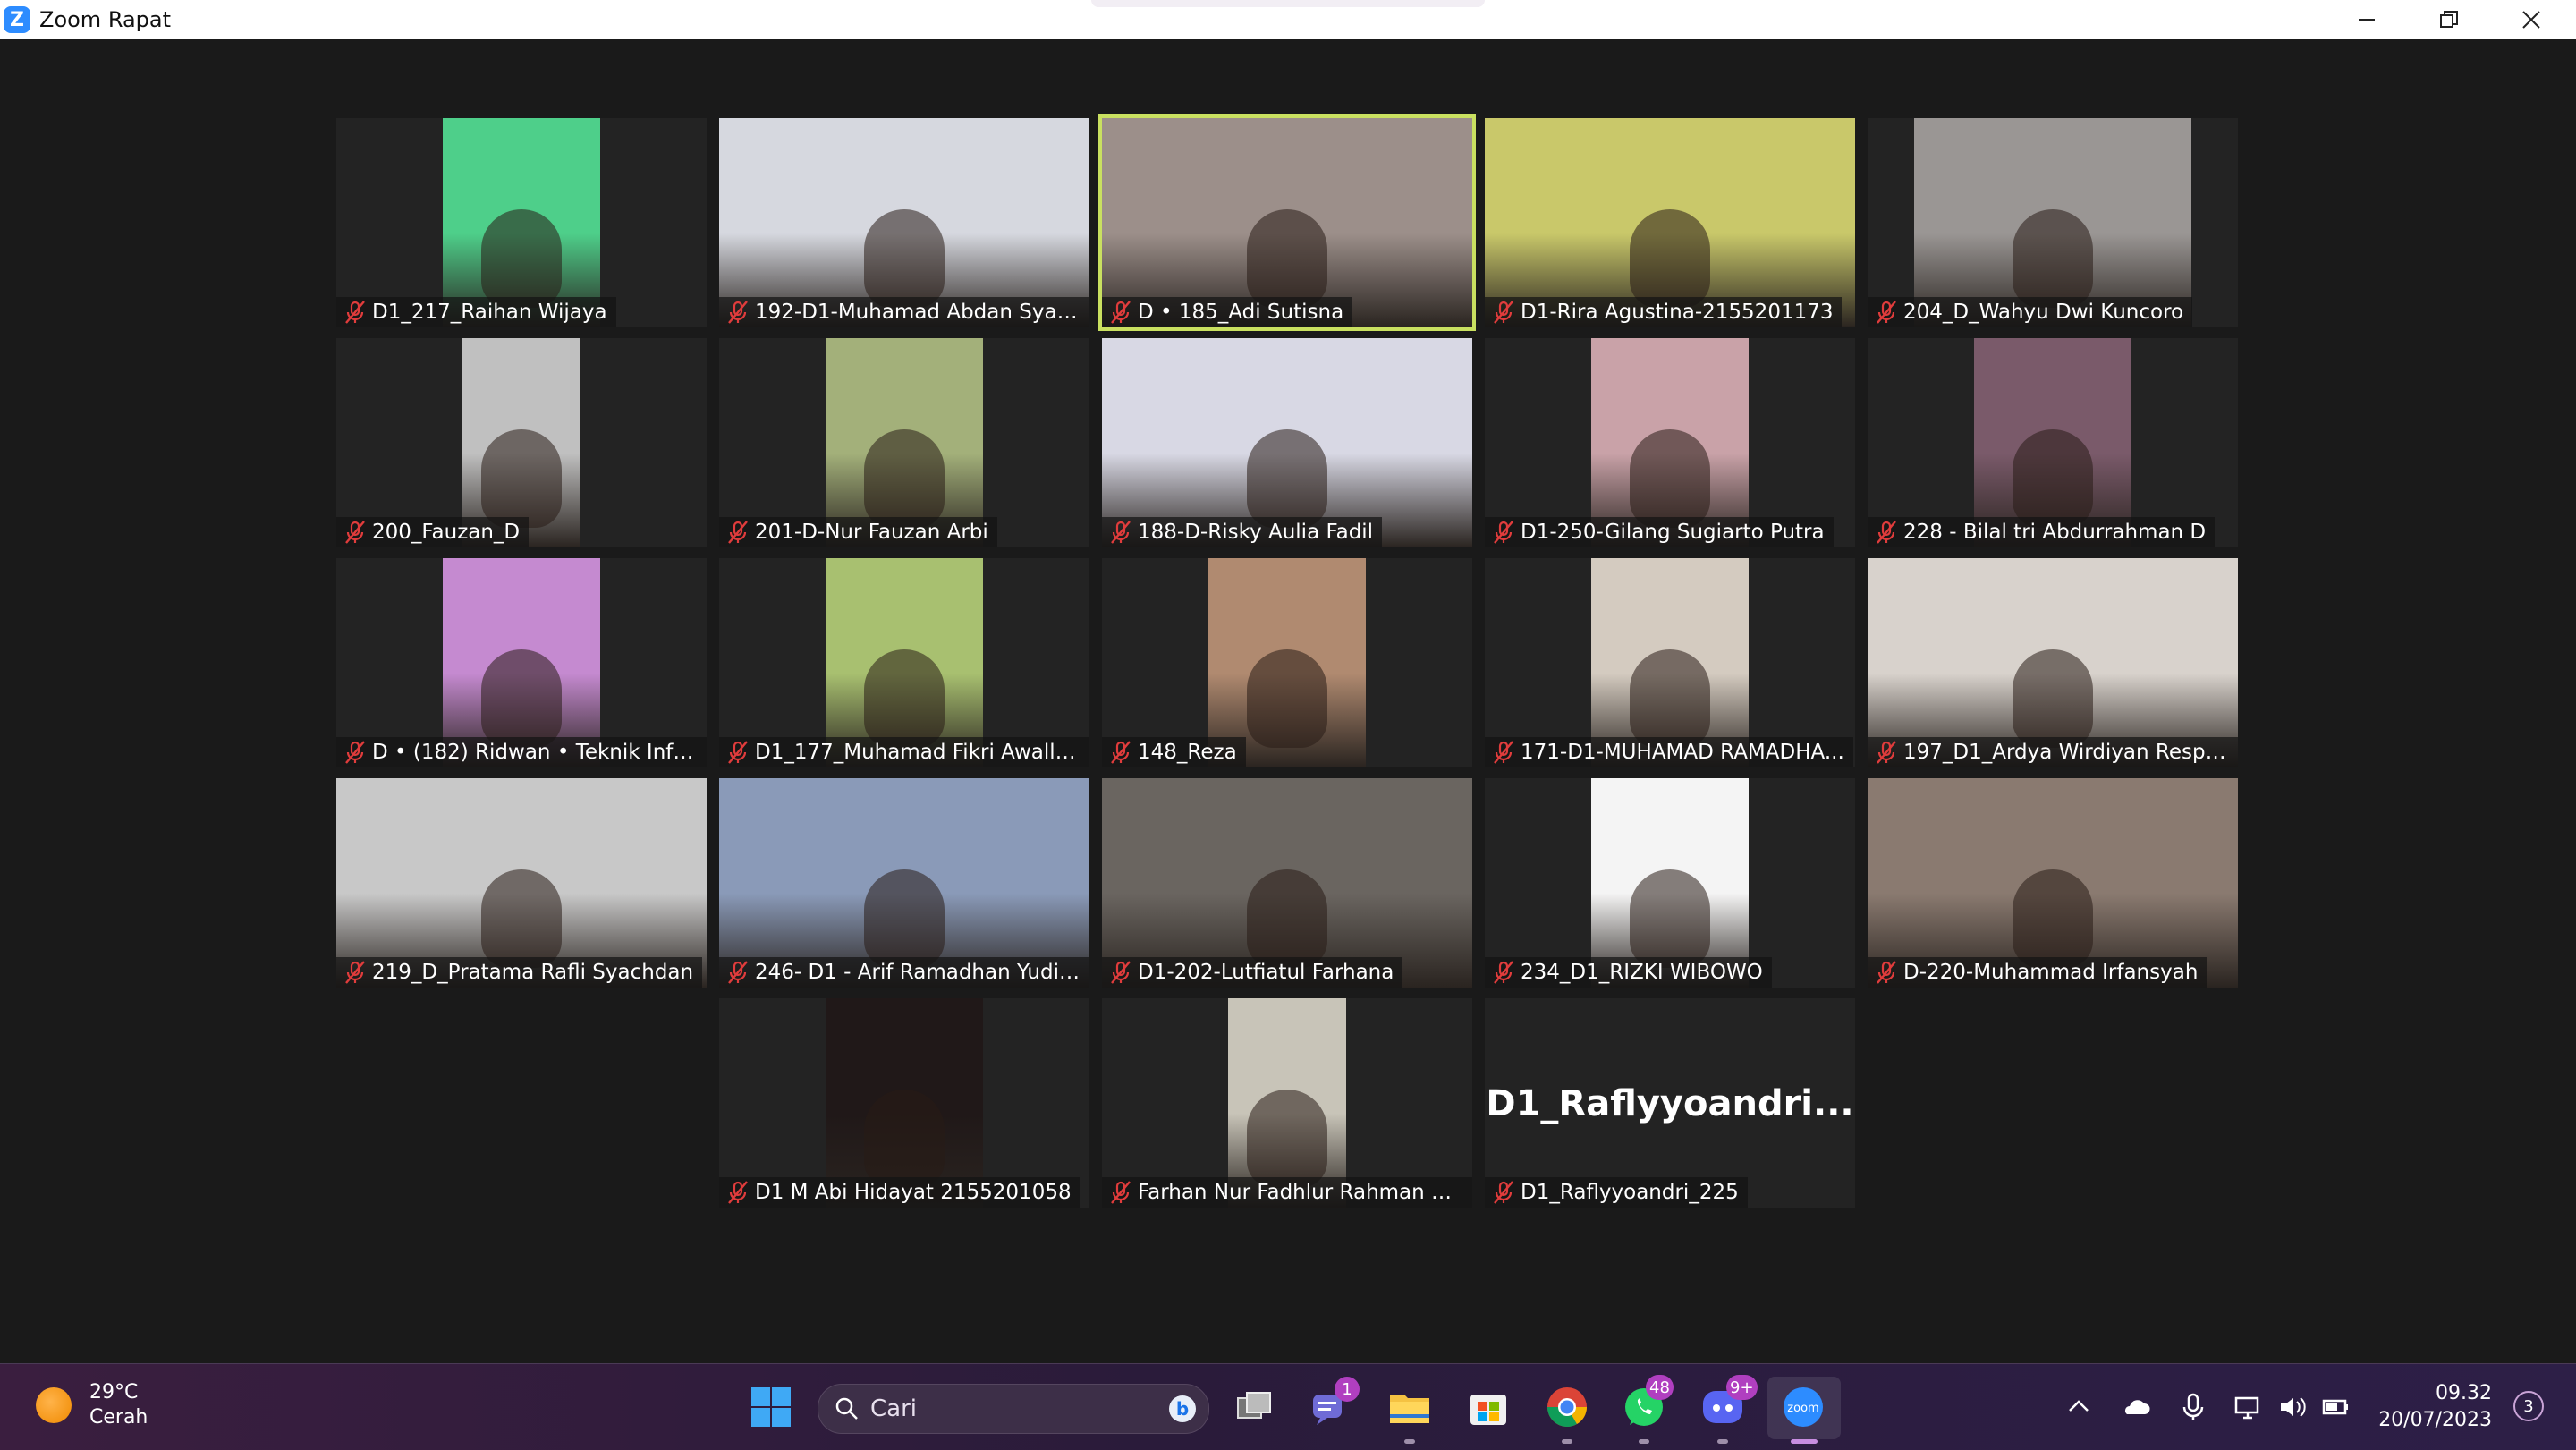 This screenshot has width=2576, height=1450. Describe the element at coordinates (893, 1408) in the screenshot. I see `search-placeholder: Cari` at that location.